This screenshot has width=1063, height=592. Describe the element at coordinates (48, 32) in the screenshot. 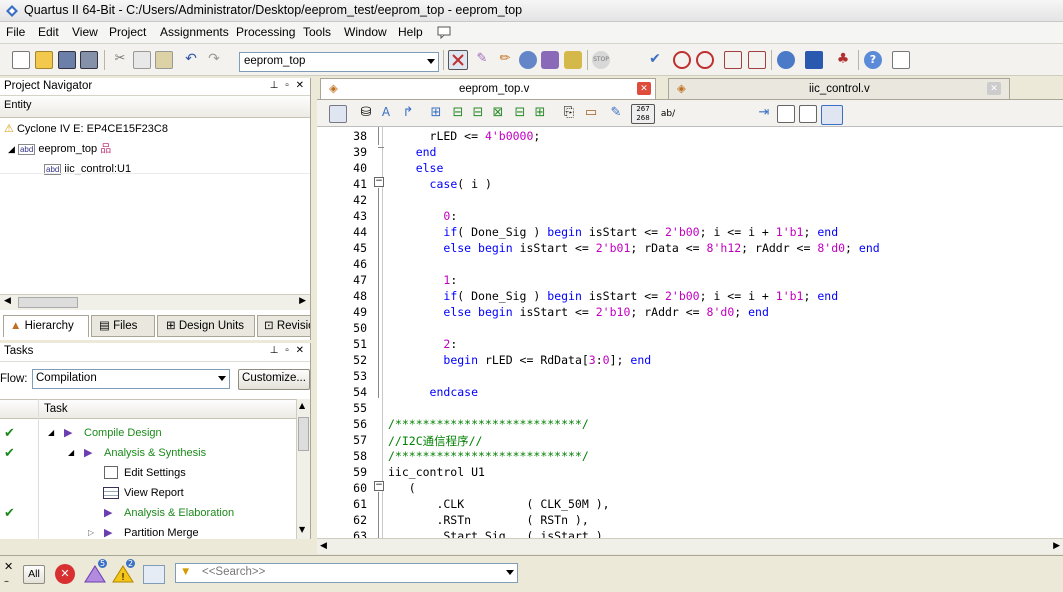

I see `menu-edit: Edit` at that location.